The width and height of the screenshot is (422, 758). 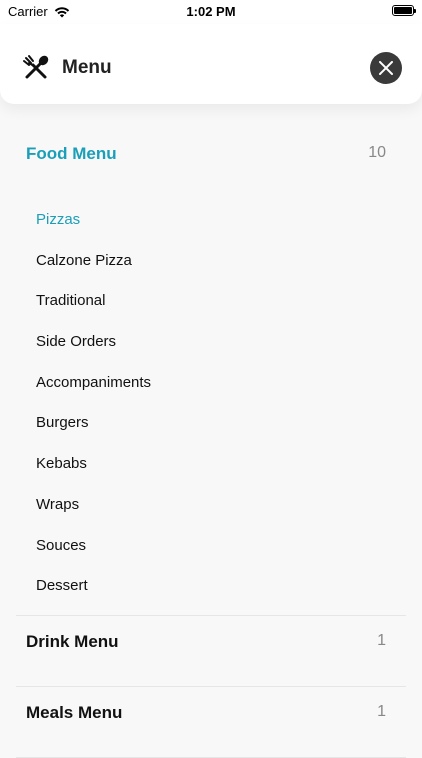 What do you see at coordinates (377, 152) in the screenshot?
I see `category-count: 10` at bounding box center [377, 152].